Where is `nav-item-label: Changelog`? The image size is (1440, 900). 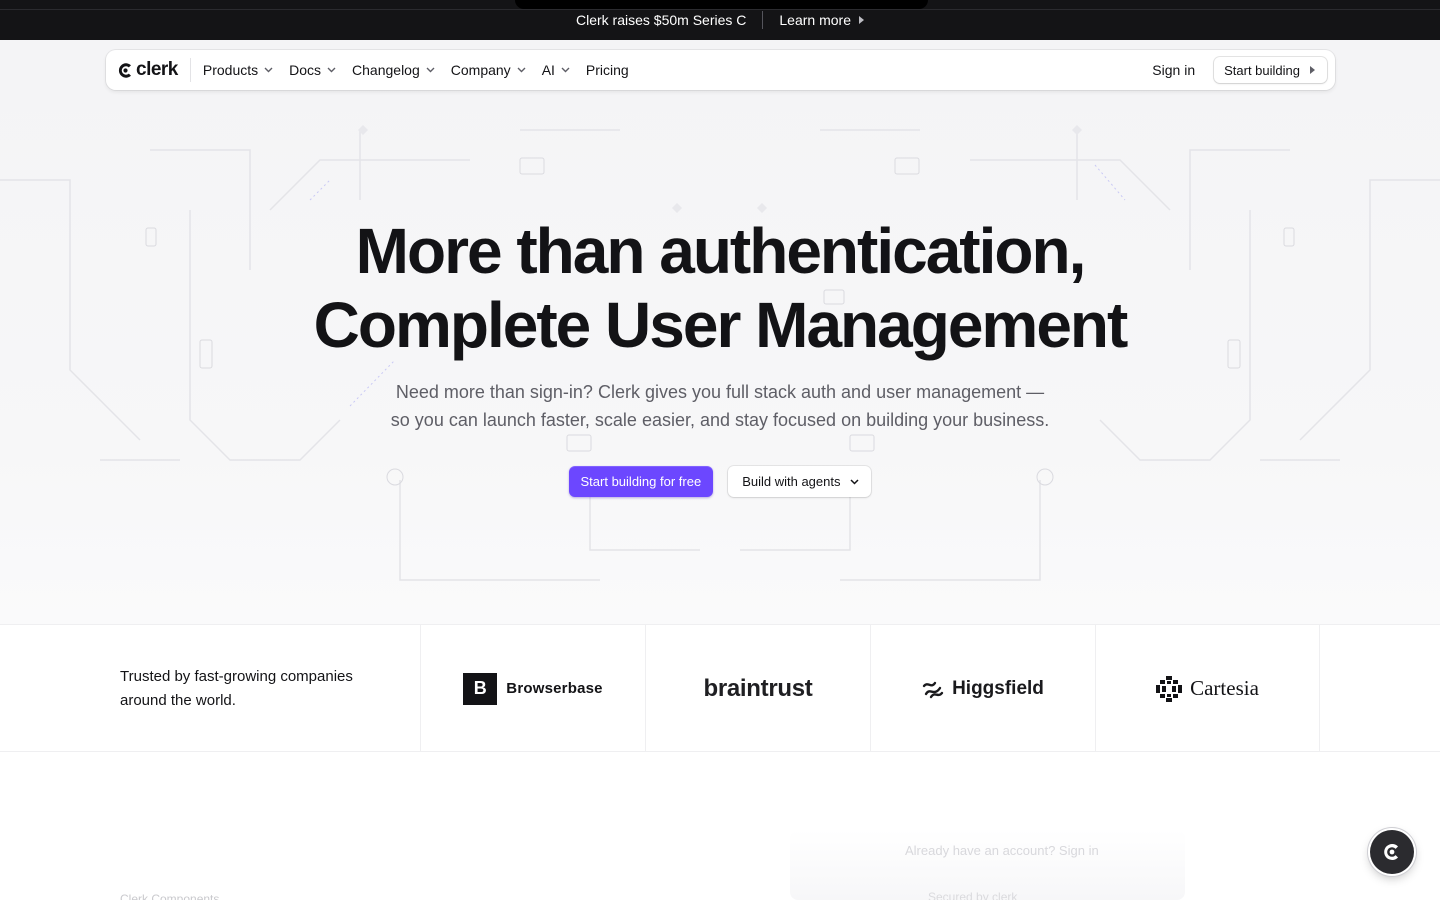
nav-item-label: Changelog is located at coordinates (386, 70).